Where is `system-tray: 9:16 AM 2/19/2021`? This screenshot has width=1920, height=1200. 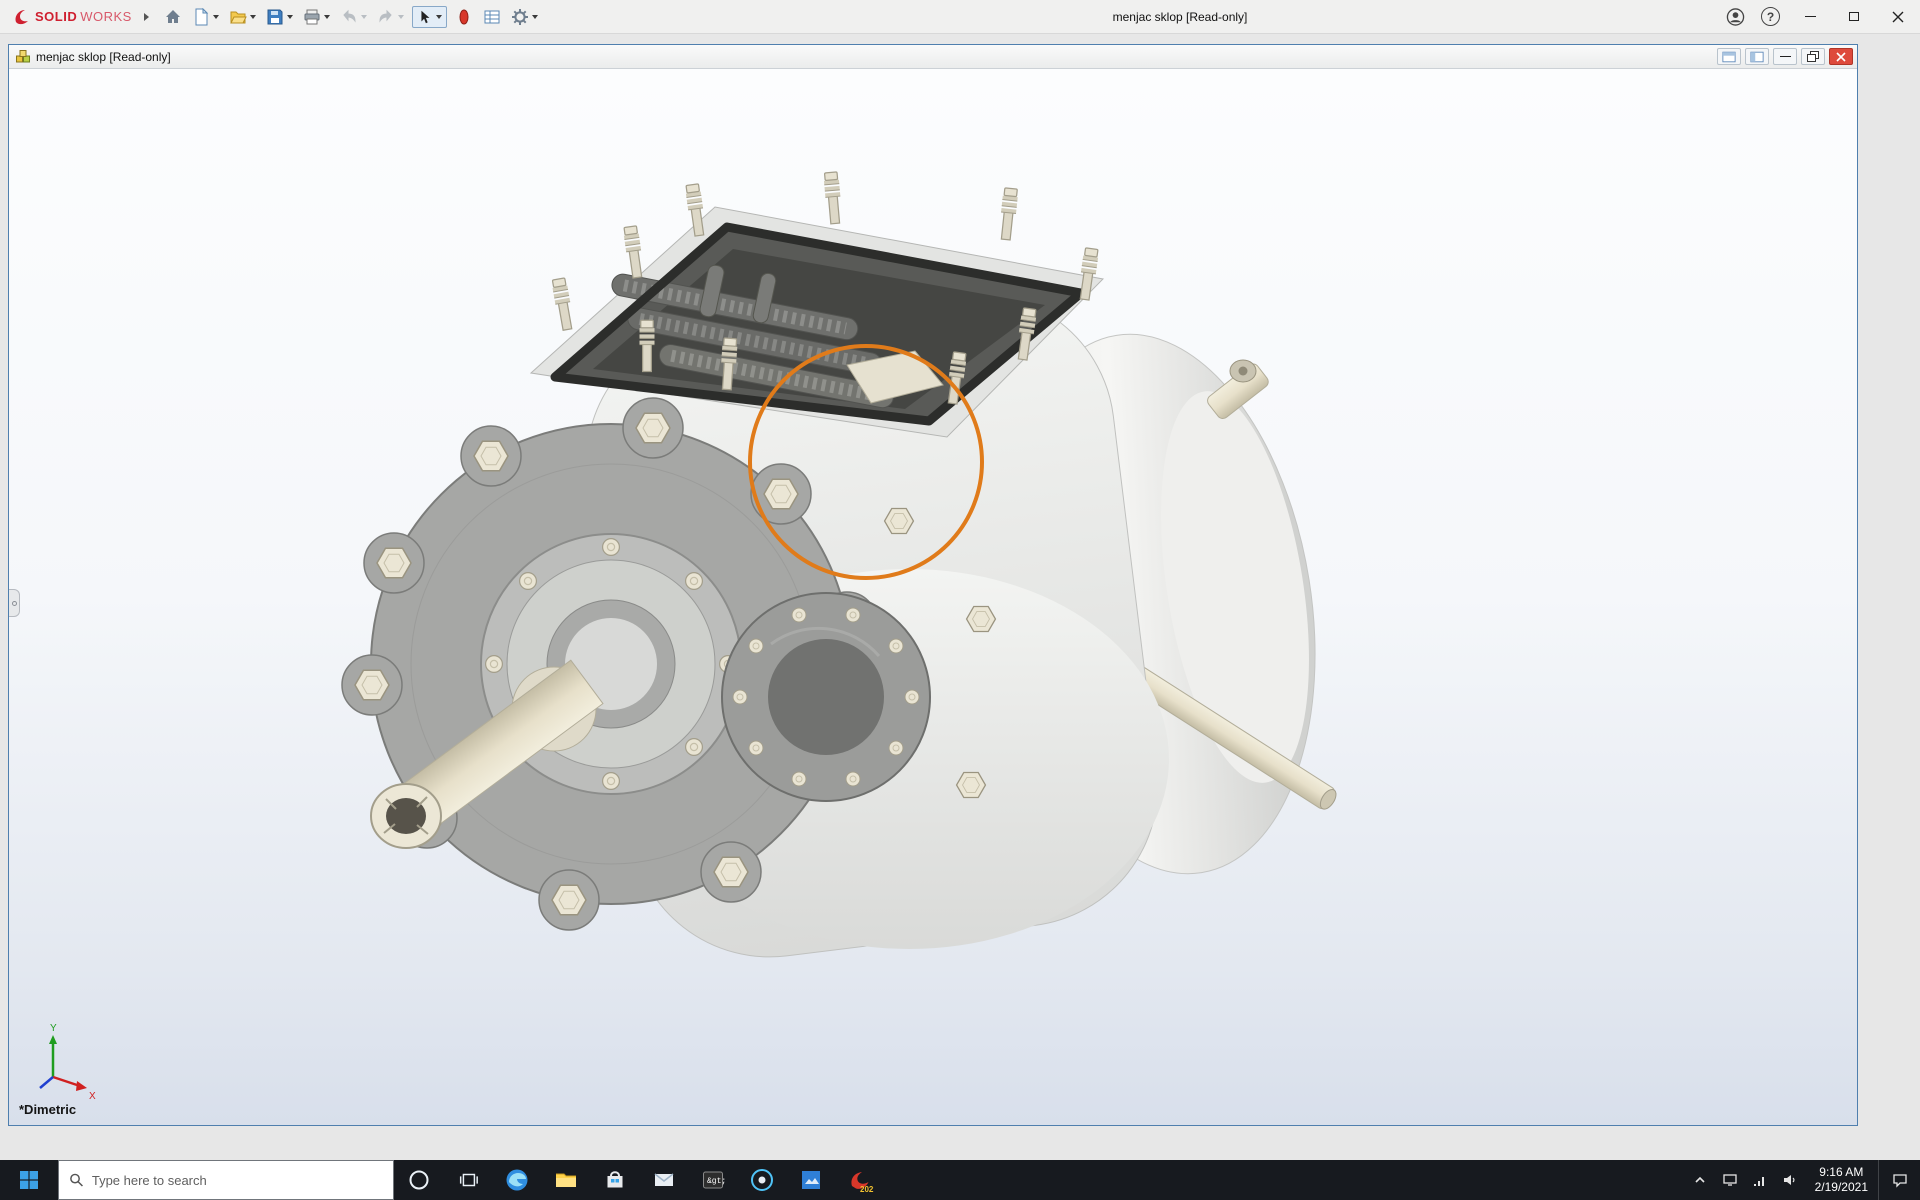
system-tray: 9:16 AM 2/19/2021 is located at coordinates (1802, 1180).